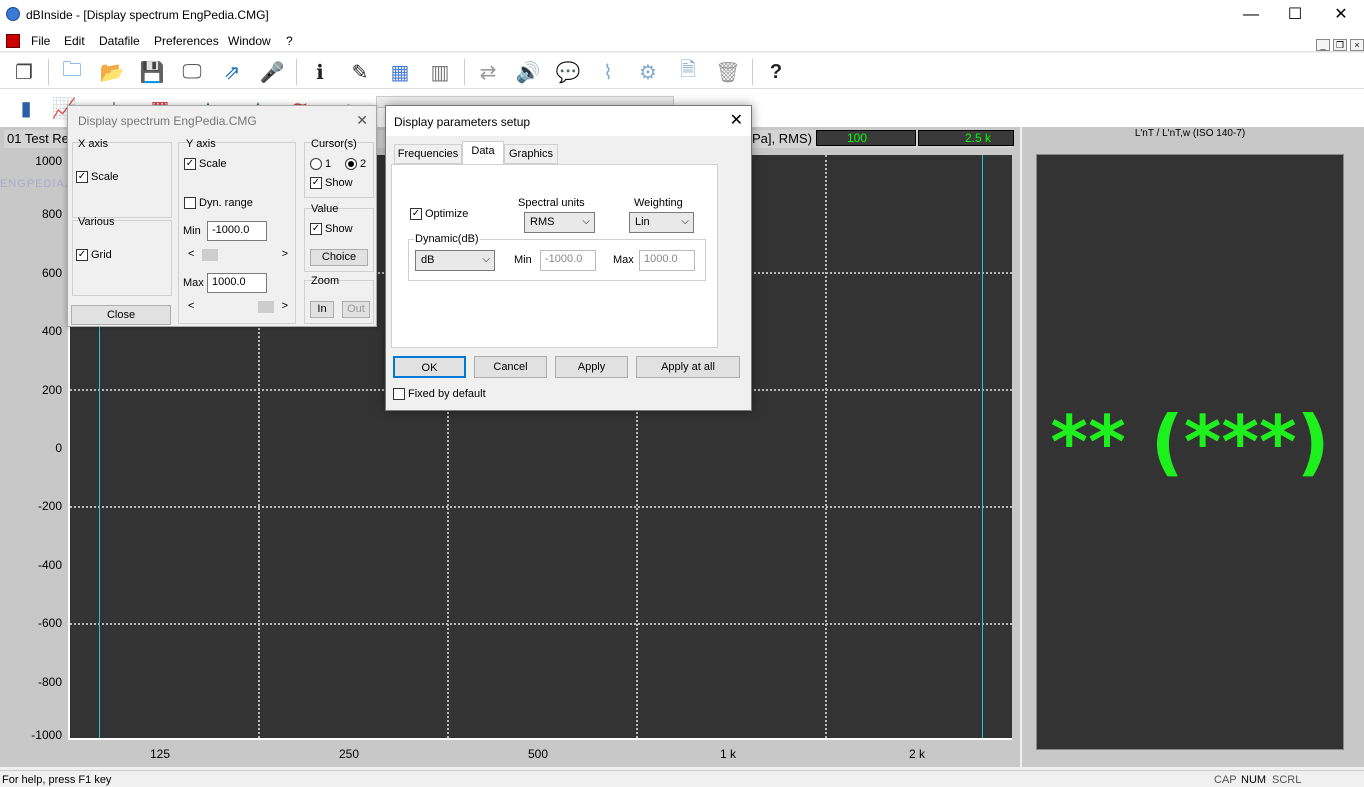  What do you see at coordinates (339, 170) in the screenshot?
I see `cursors-group` at bounding box center [339, 170].